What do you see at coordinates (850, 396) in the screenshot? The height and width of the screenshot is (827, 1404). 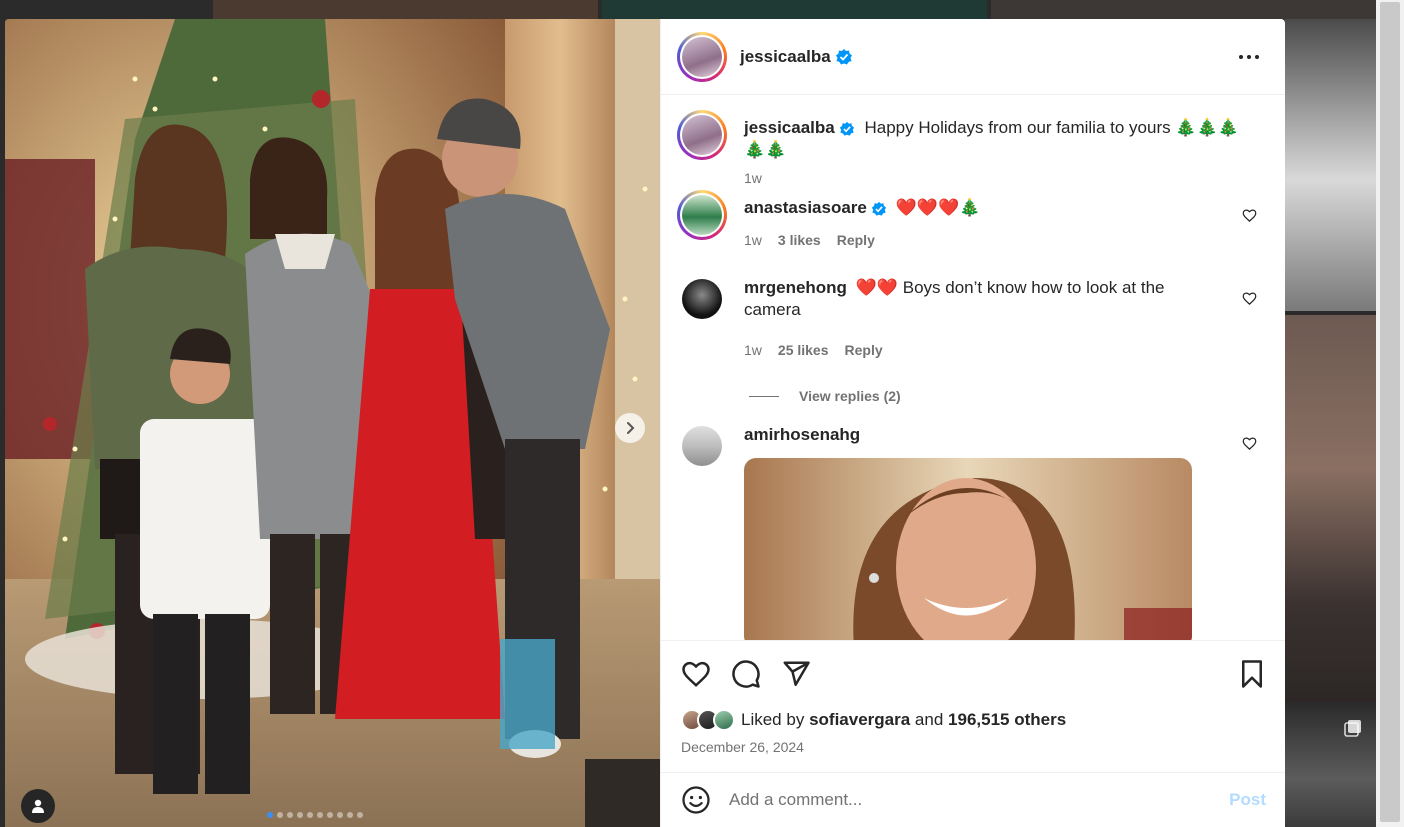 I see `view-replies-label: View replies (2)` at bounding box center [850, 396].